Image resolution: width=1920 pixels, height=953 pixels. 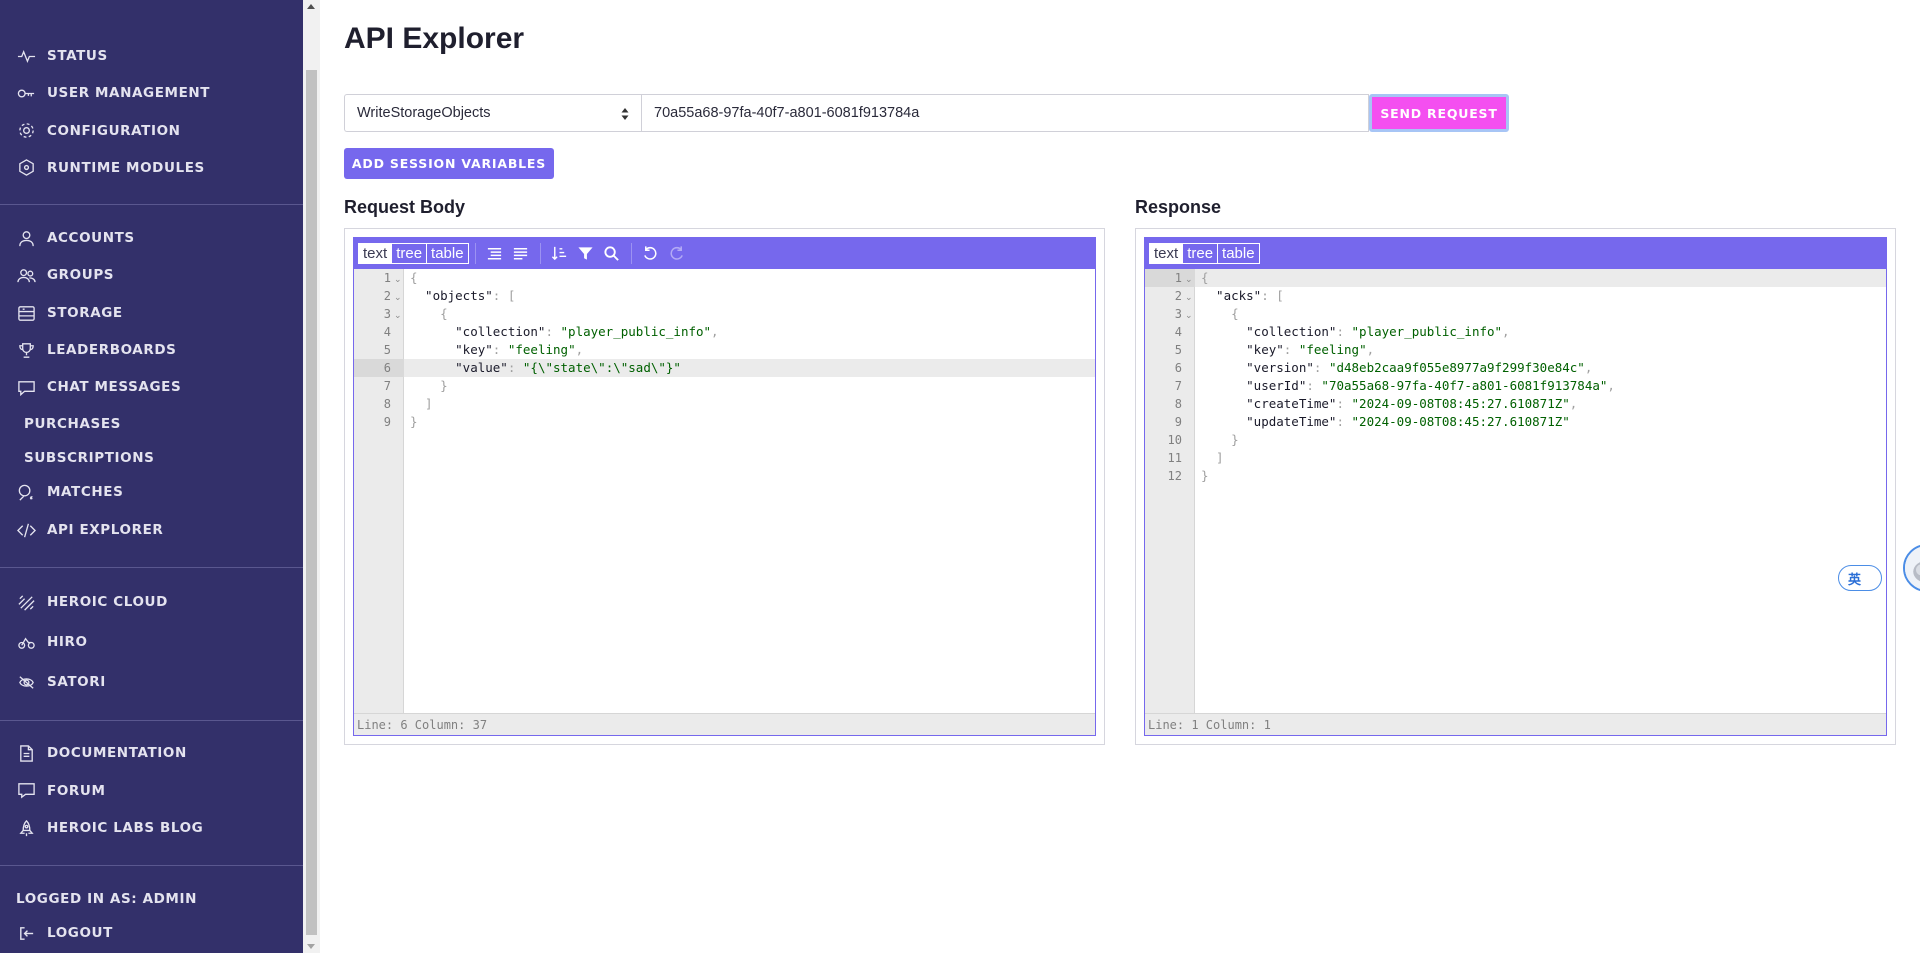 I want to click on line-number: 4, so click(x=1178, y=332).